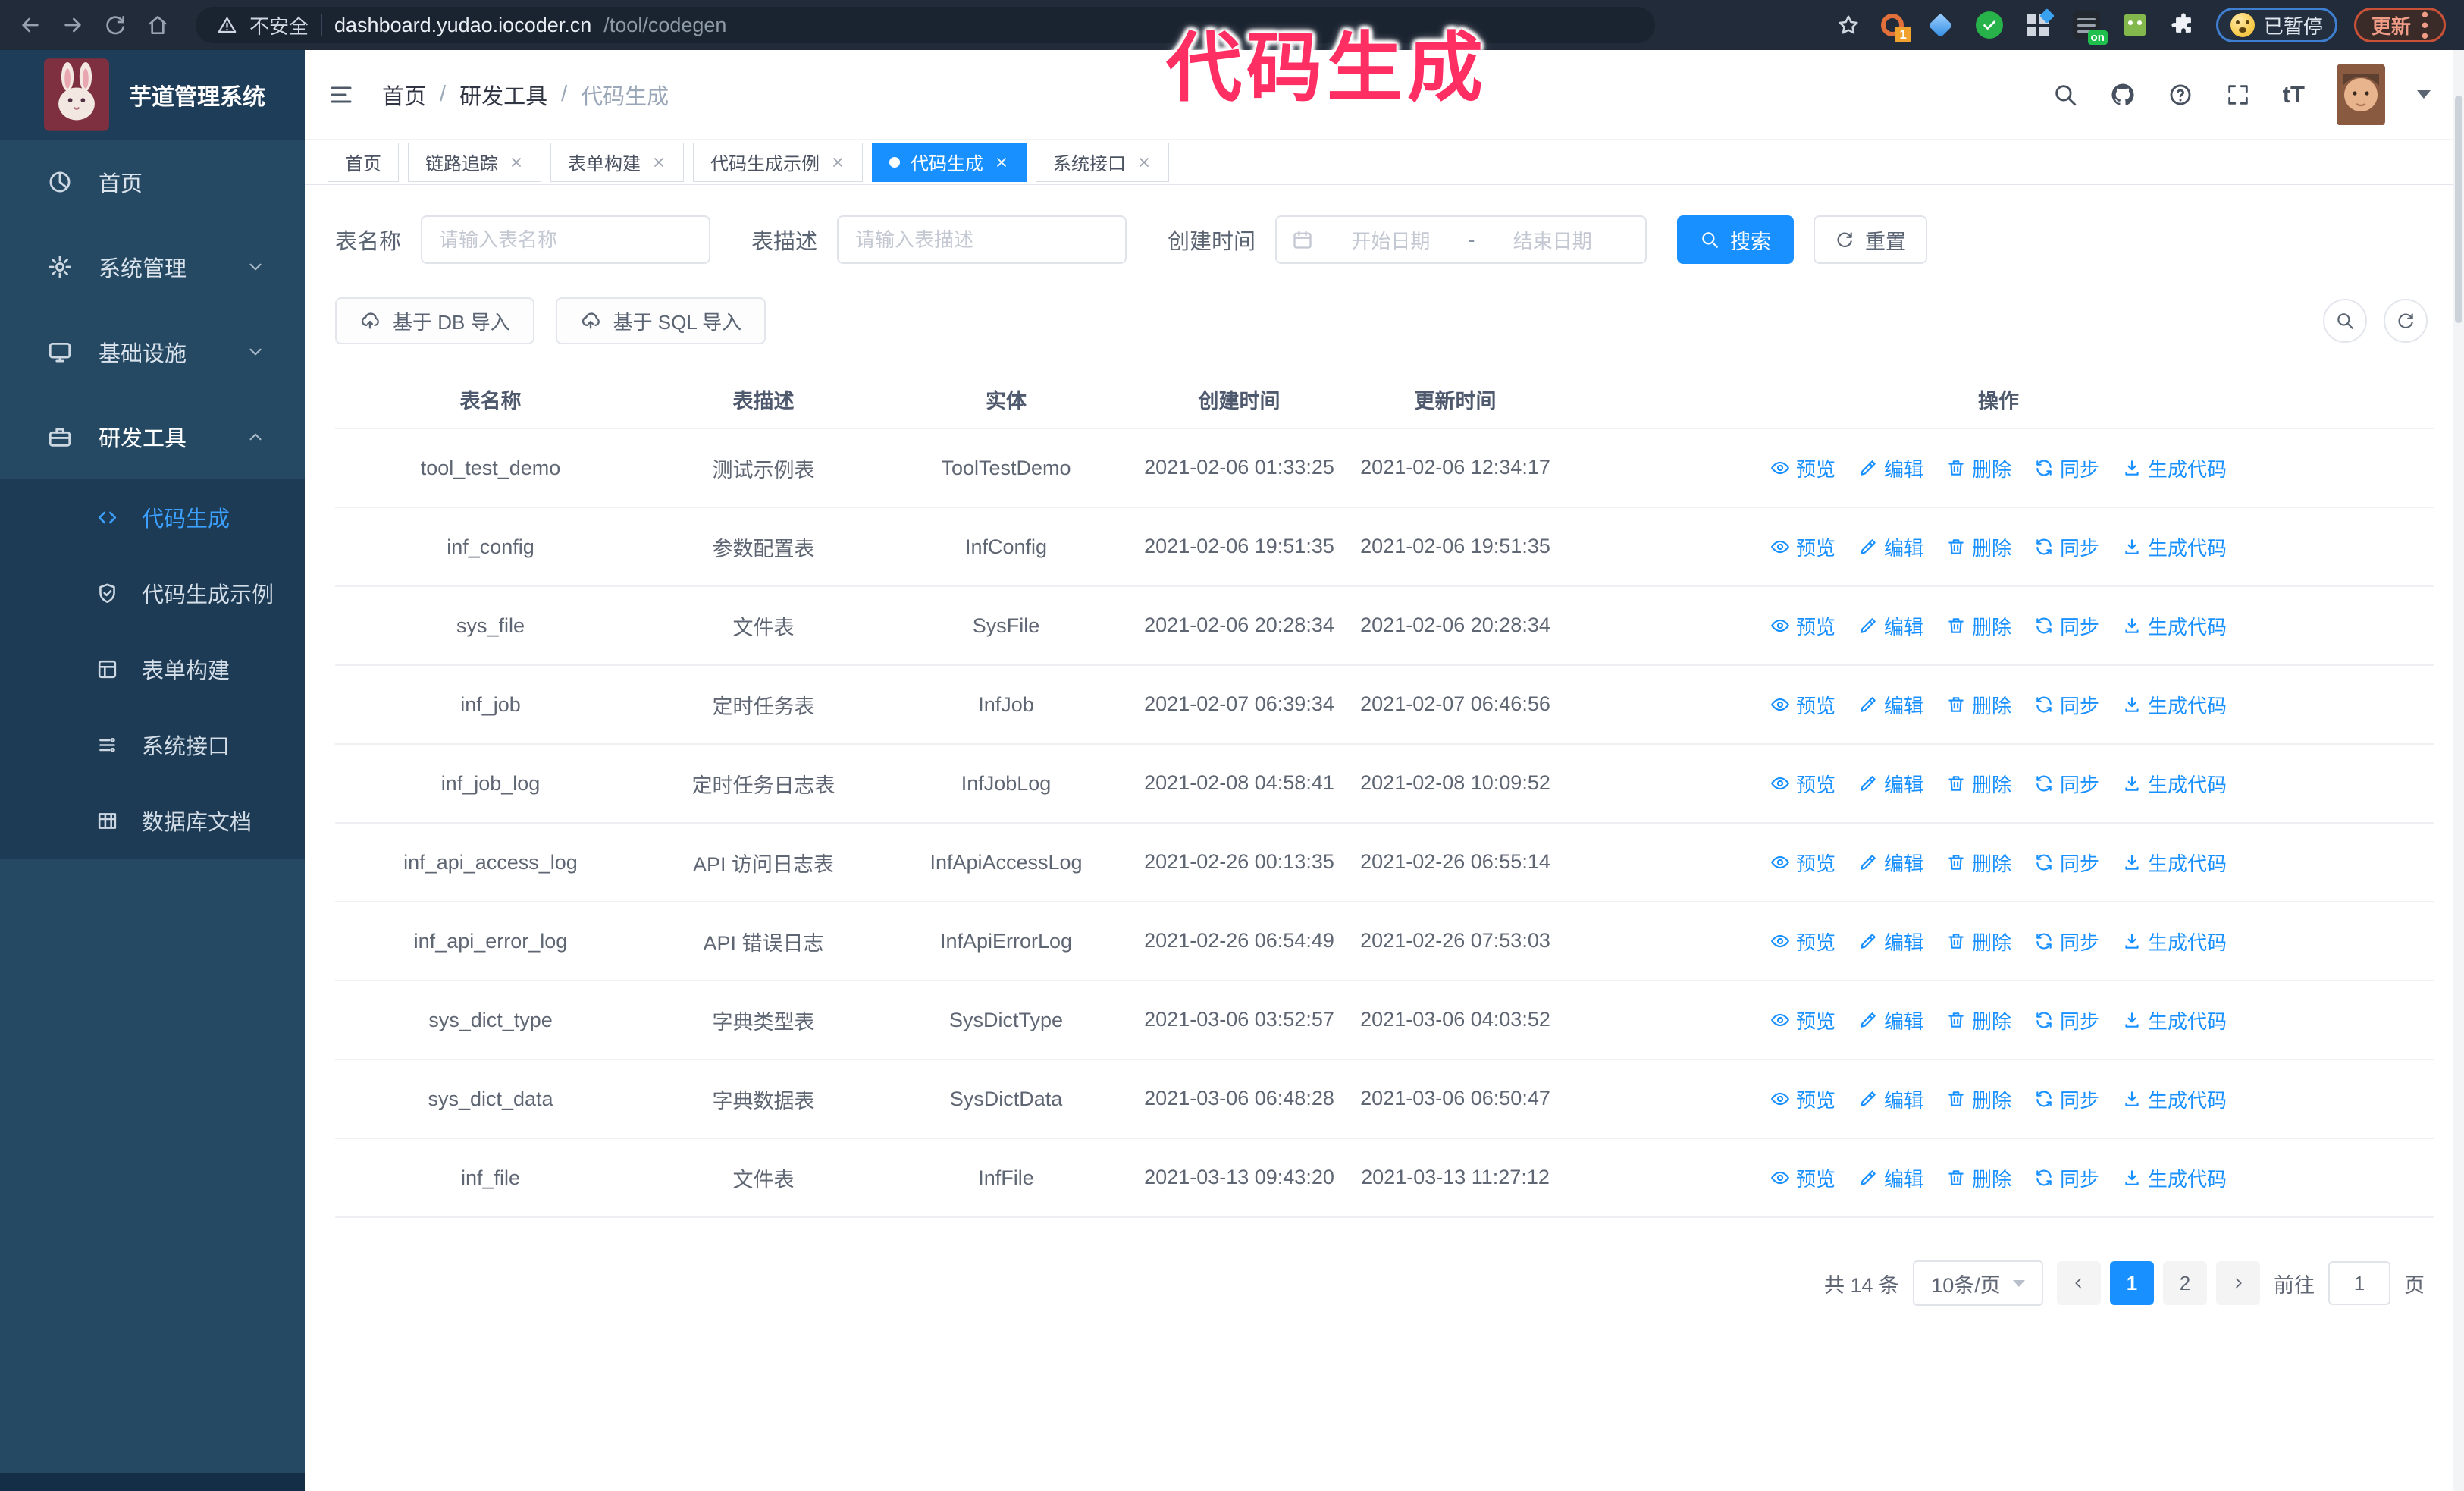 Image resolution: width=2464 pixels, height=1491 pixels. What do you see at coordinates (2359, 1283) in the screenshot?
I see `goto-page-input` at bounding box center [2359, 1283].